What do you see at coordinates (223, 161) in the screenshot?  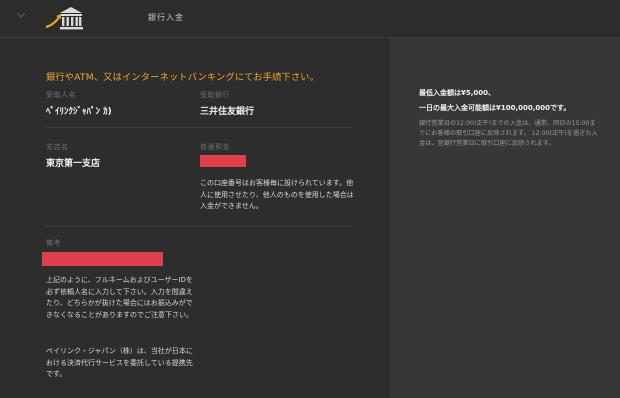 I see `account-number-redacted` at bounding box center [223, 161].